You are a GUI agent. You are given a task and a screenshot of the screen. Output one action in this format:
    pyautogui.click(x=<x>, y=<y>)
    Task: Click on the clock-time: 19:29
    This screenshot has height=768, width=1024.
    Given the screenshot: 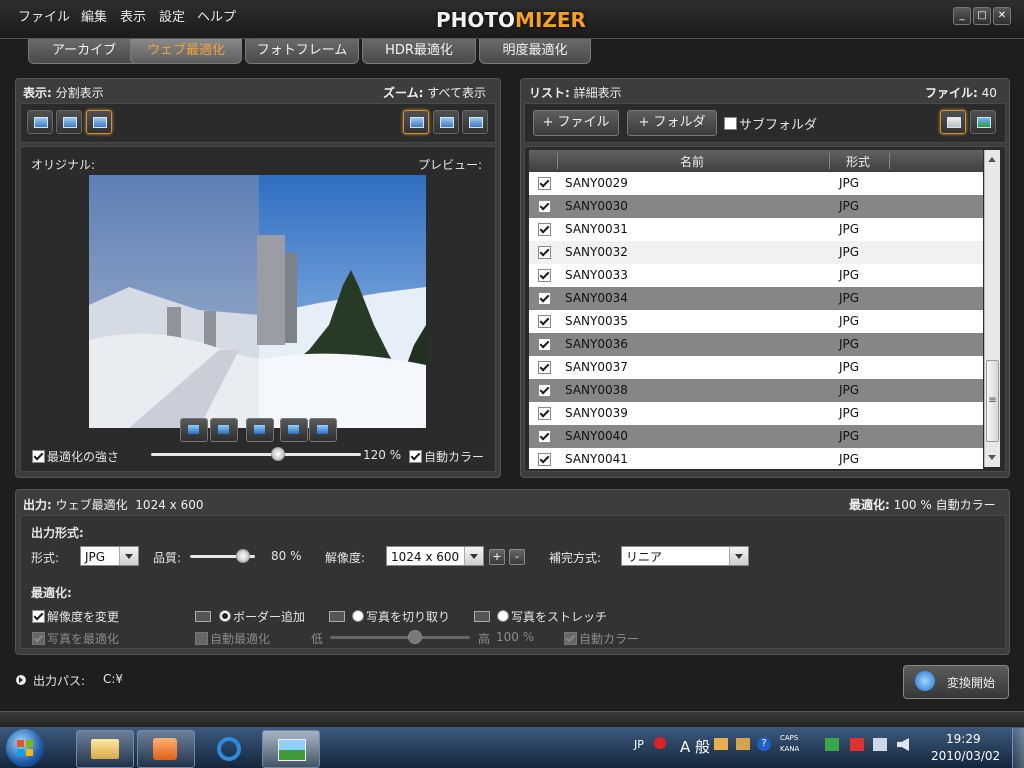 What is the action you would take?
    pyautogui.click(x=963, y=739)
    